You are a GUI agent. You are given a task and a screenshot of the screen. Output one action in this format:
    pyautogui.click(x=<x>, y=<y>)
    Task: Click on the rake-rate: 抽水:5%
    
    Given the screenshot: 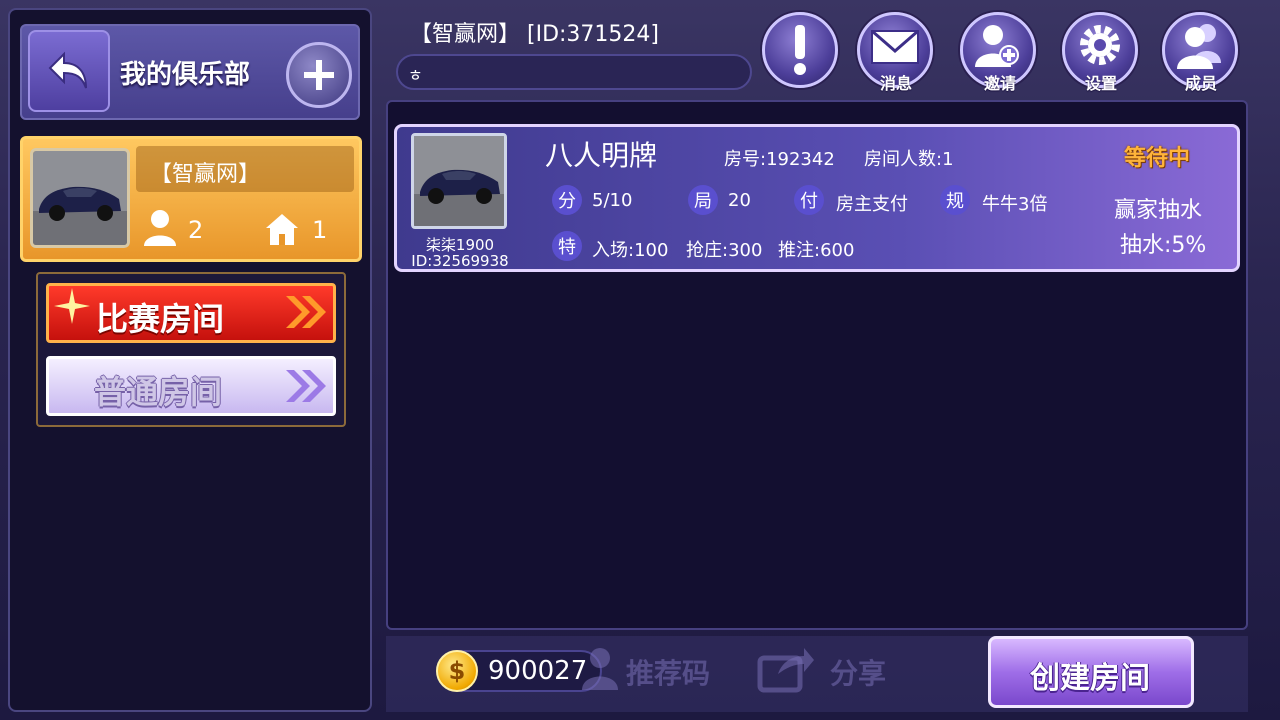 What is the action you would take?
    pyautogui.click(x=1163, y=245)
    